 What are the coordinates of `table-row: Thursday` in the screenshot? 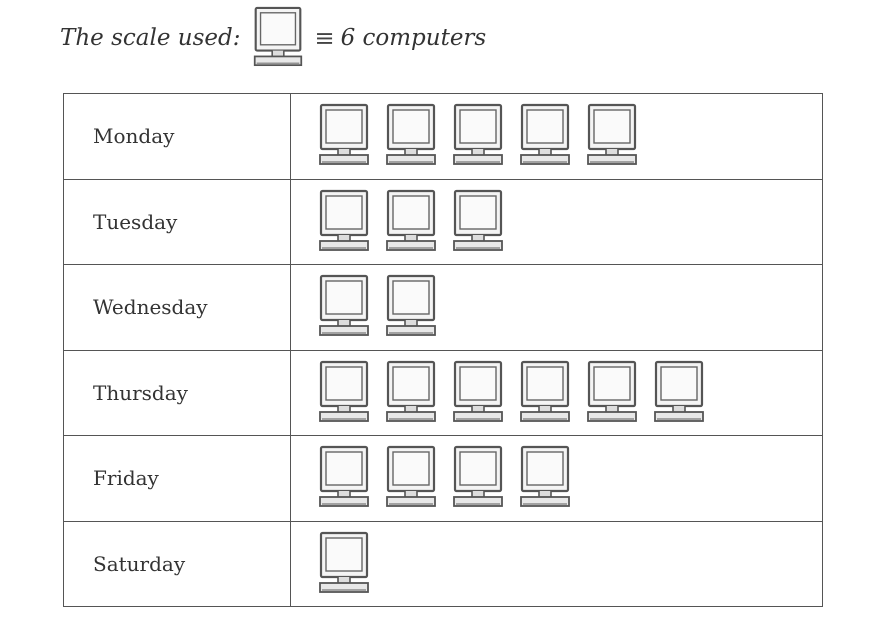 It's located at (443, 392).